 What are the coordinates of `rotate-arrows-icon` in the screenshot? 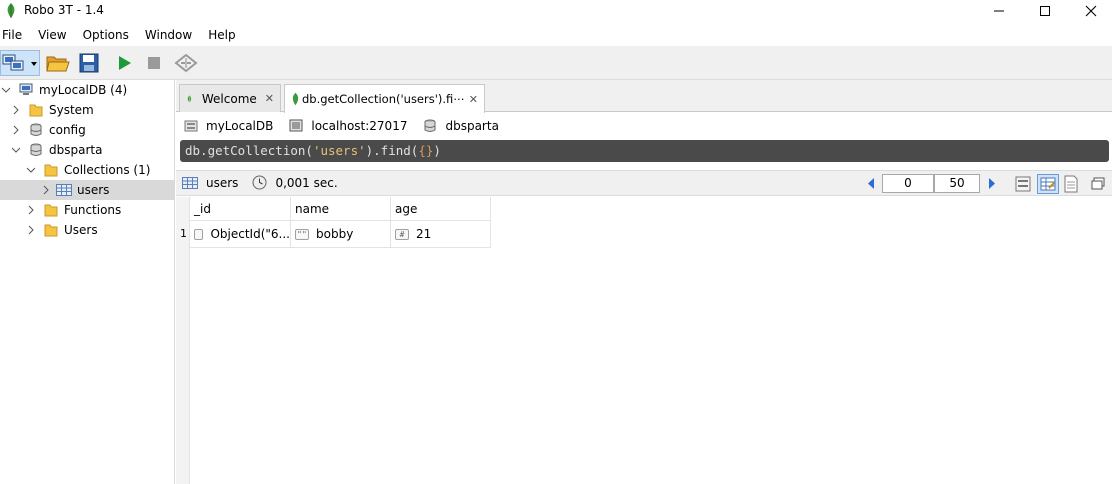 It's located at (186, 63).